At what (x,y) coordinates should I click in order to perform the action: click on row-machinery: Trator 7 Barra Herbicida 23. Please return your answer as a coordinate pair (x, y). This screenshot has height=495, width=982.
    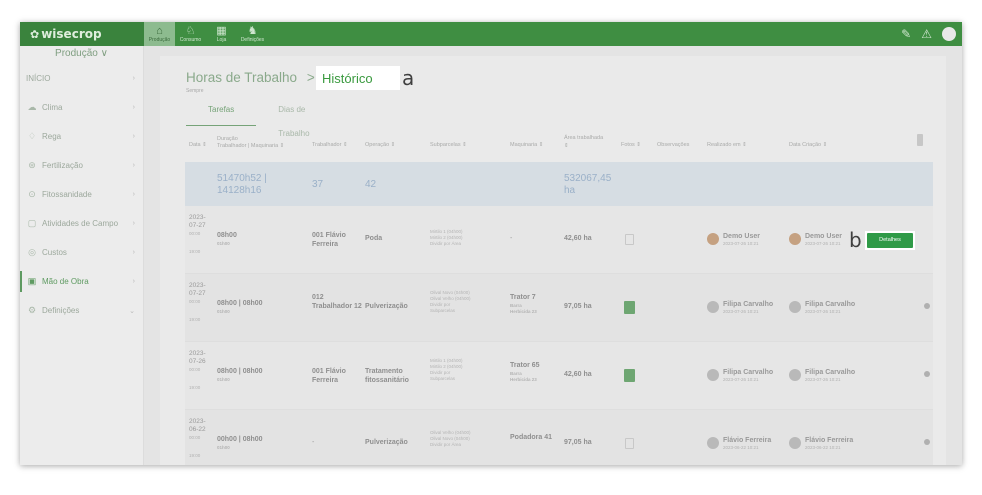
    Looking at the image, I should click on (523, 304).